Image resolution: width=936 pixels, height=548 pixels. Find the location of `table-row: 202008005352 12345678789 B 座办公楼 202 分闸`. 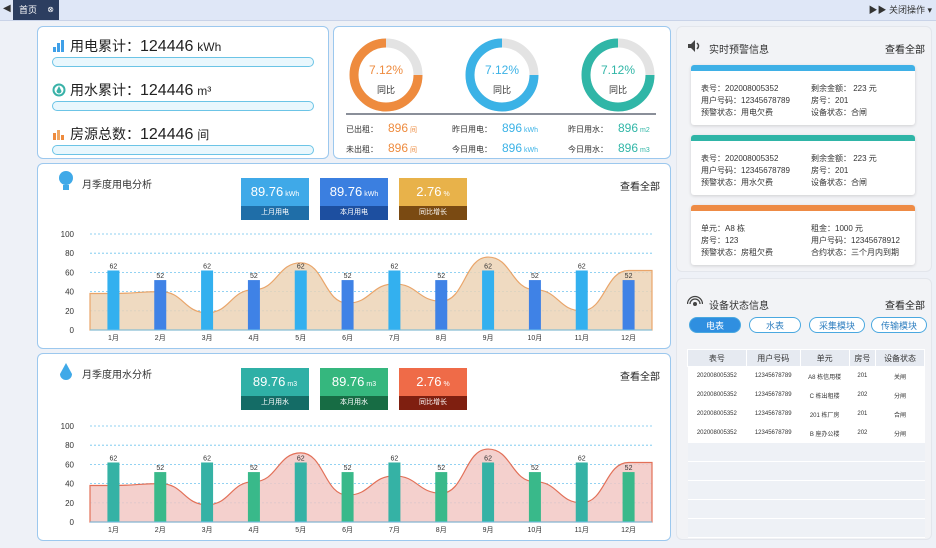

table-row: 202008005352 12345678789 B 座办公楼 202 分闸 is located at coordinates (806, 433).